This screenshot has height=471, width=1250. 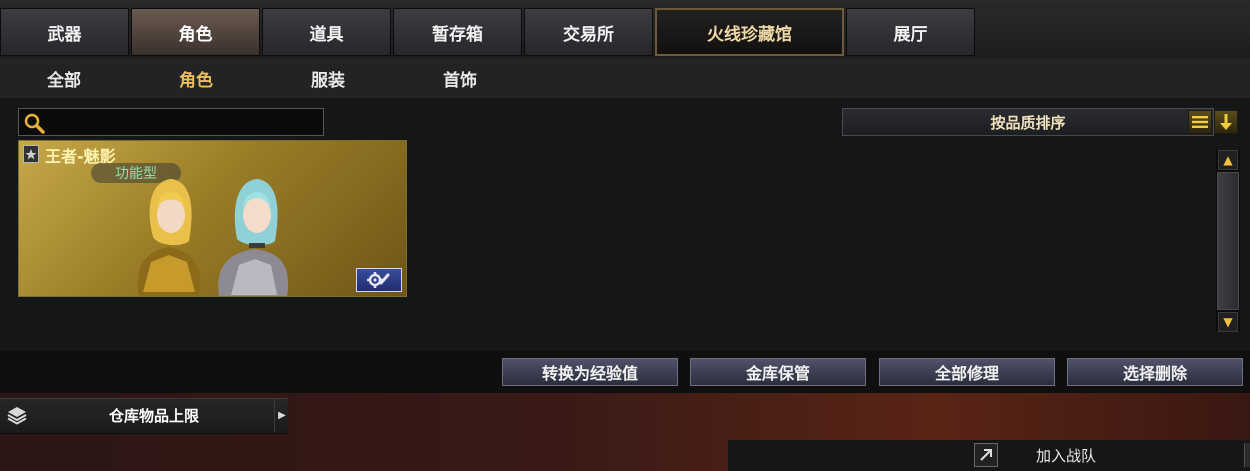 I want to click on search-icon, so click(x=34, y=123).